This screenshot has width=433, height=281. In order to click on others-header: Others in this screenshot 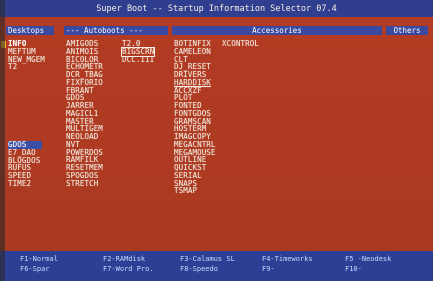, I will do `click(407, 30)`.